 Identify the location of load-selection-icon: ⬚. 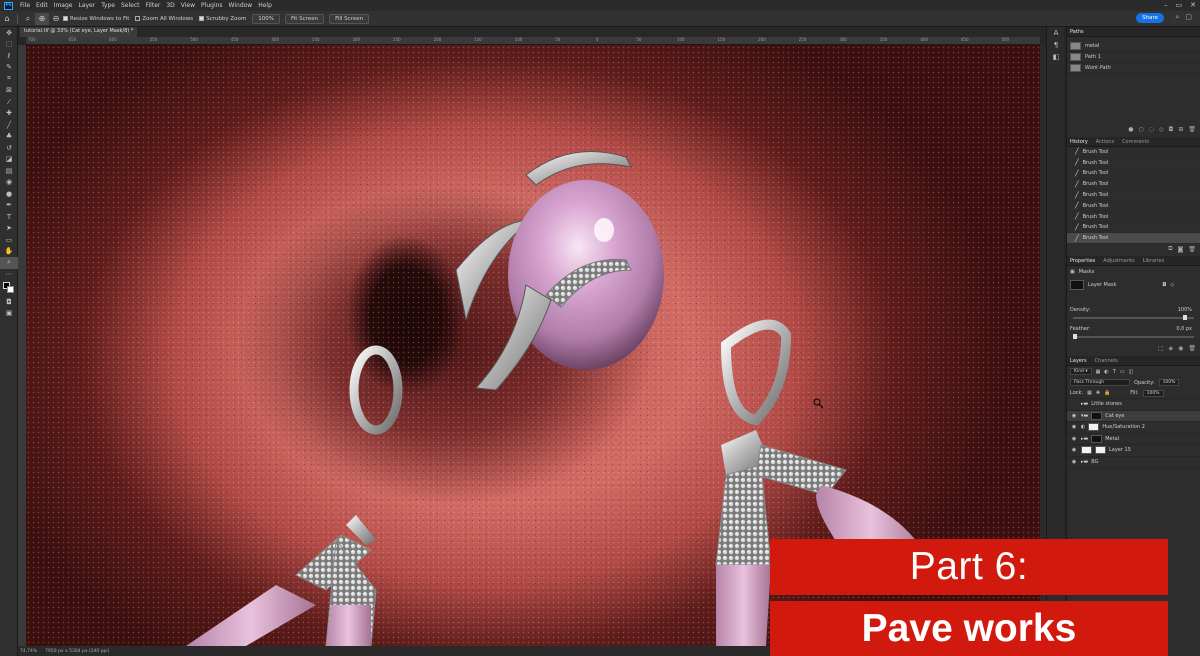
(1161, 348).